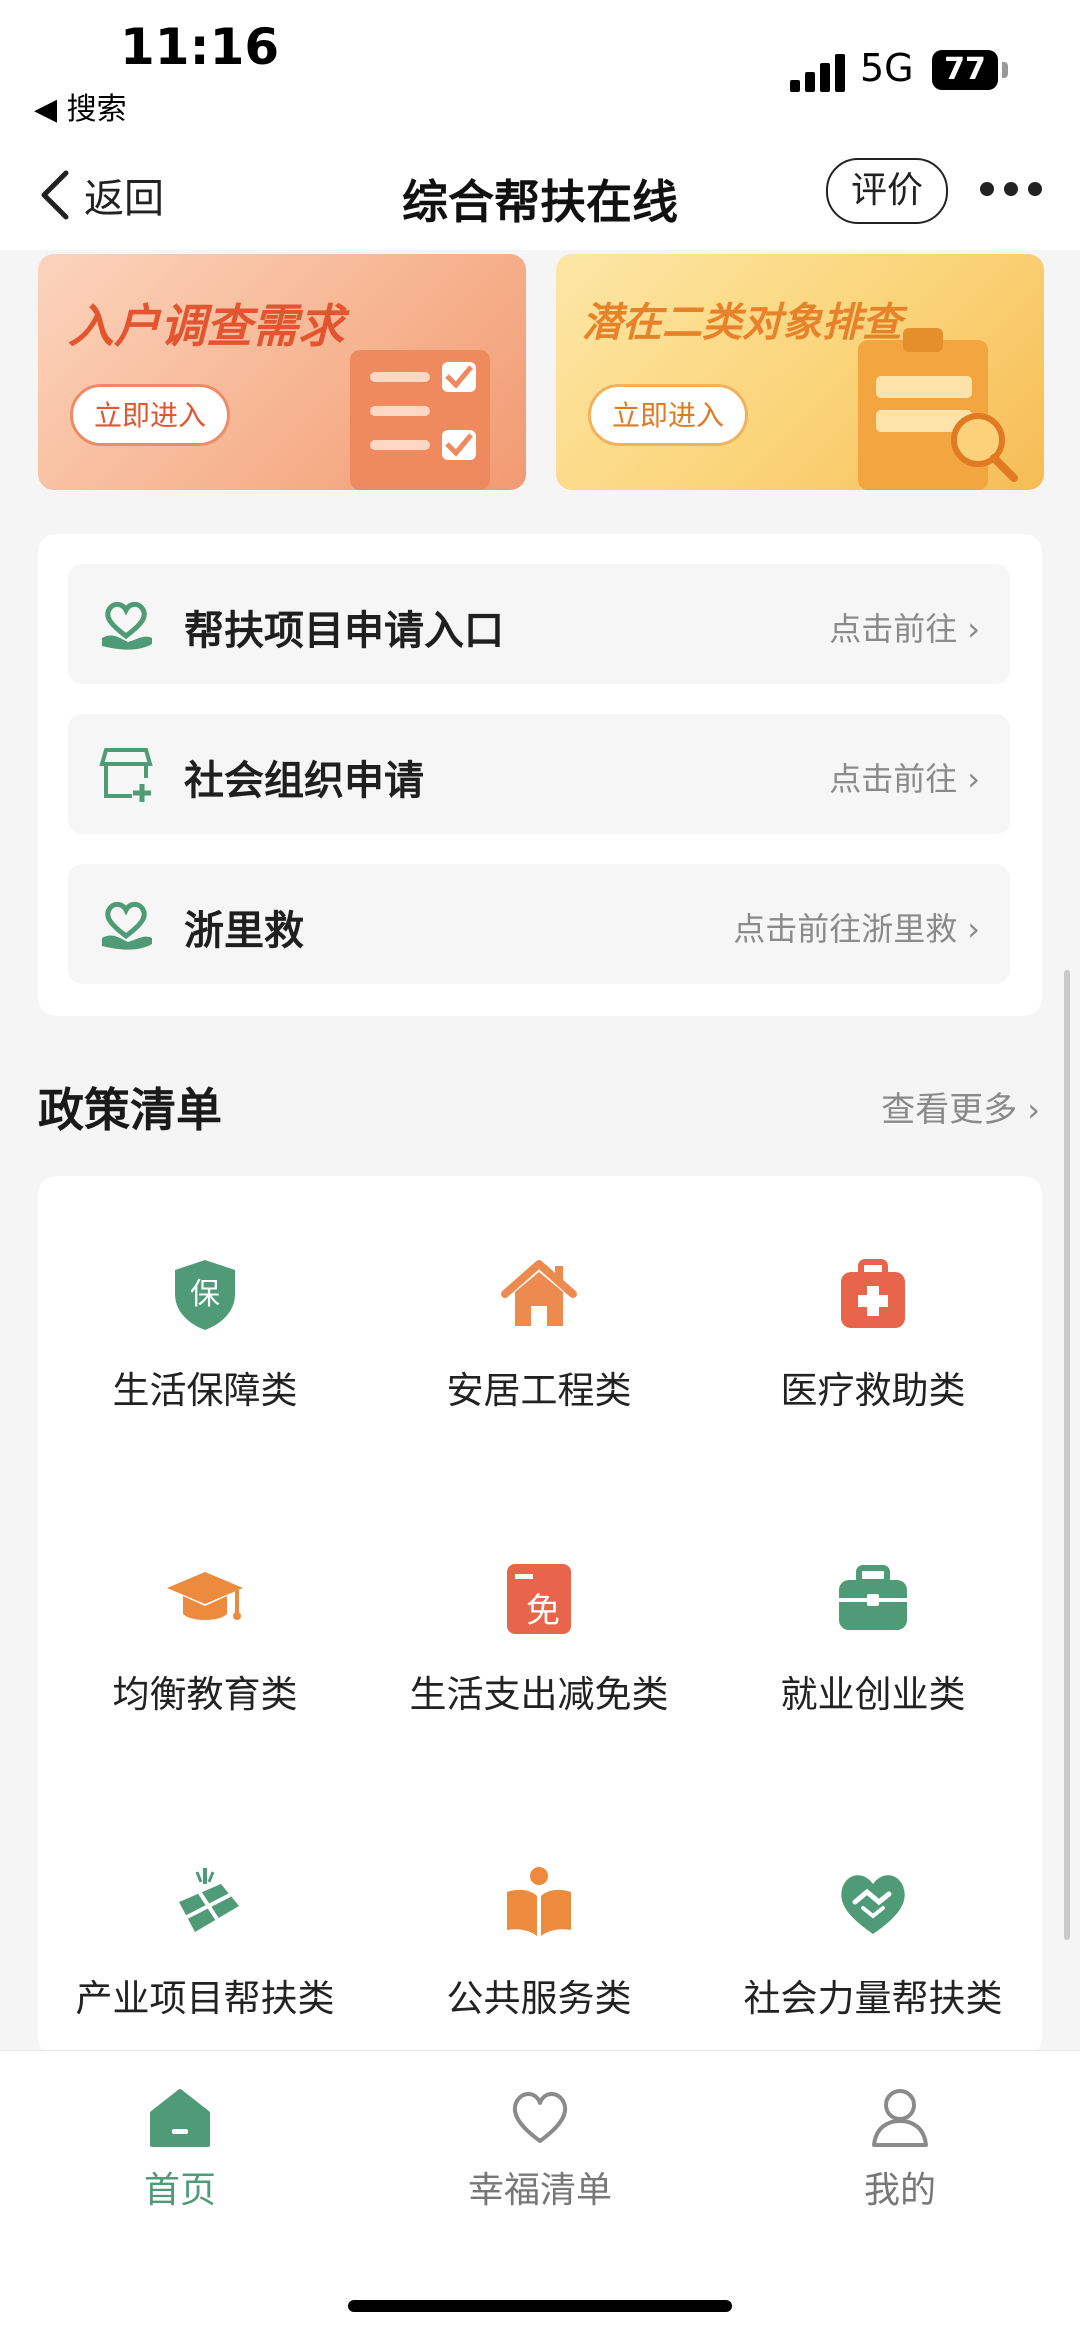 This screenshot has width=1080, height=2338. Describe the element at coordinates (205, 1694) in the screenshot. I see `policy-label: 均衡教育类` at that location.